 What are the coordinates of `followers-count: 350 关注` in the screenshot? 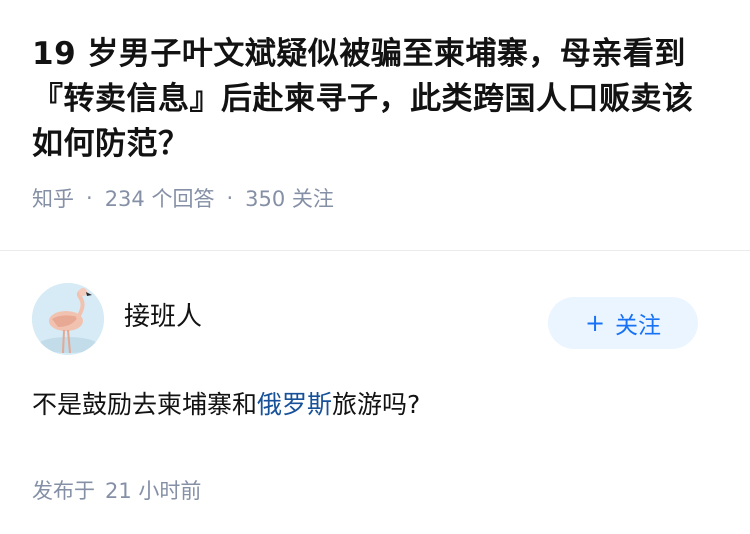 It's located at (289, 199).